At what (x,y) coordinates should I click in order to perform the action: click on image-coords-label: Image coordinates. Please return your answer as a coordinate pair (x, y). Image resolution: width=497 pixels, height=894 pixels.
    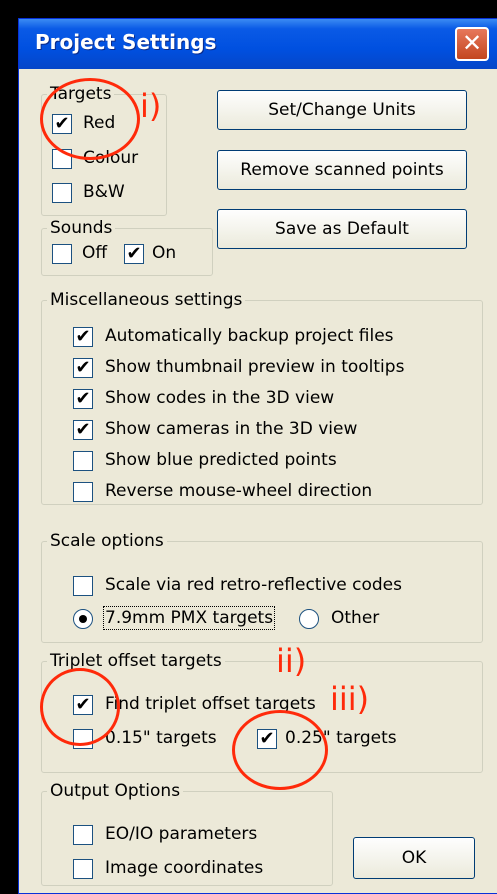
    Looking at the image, I should click on (184, 868).